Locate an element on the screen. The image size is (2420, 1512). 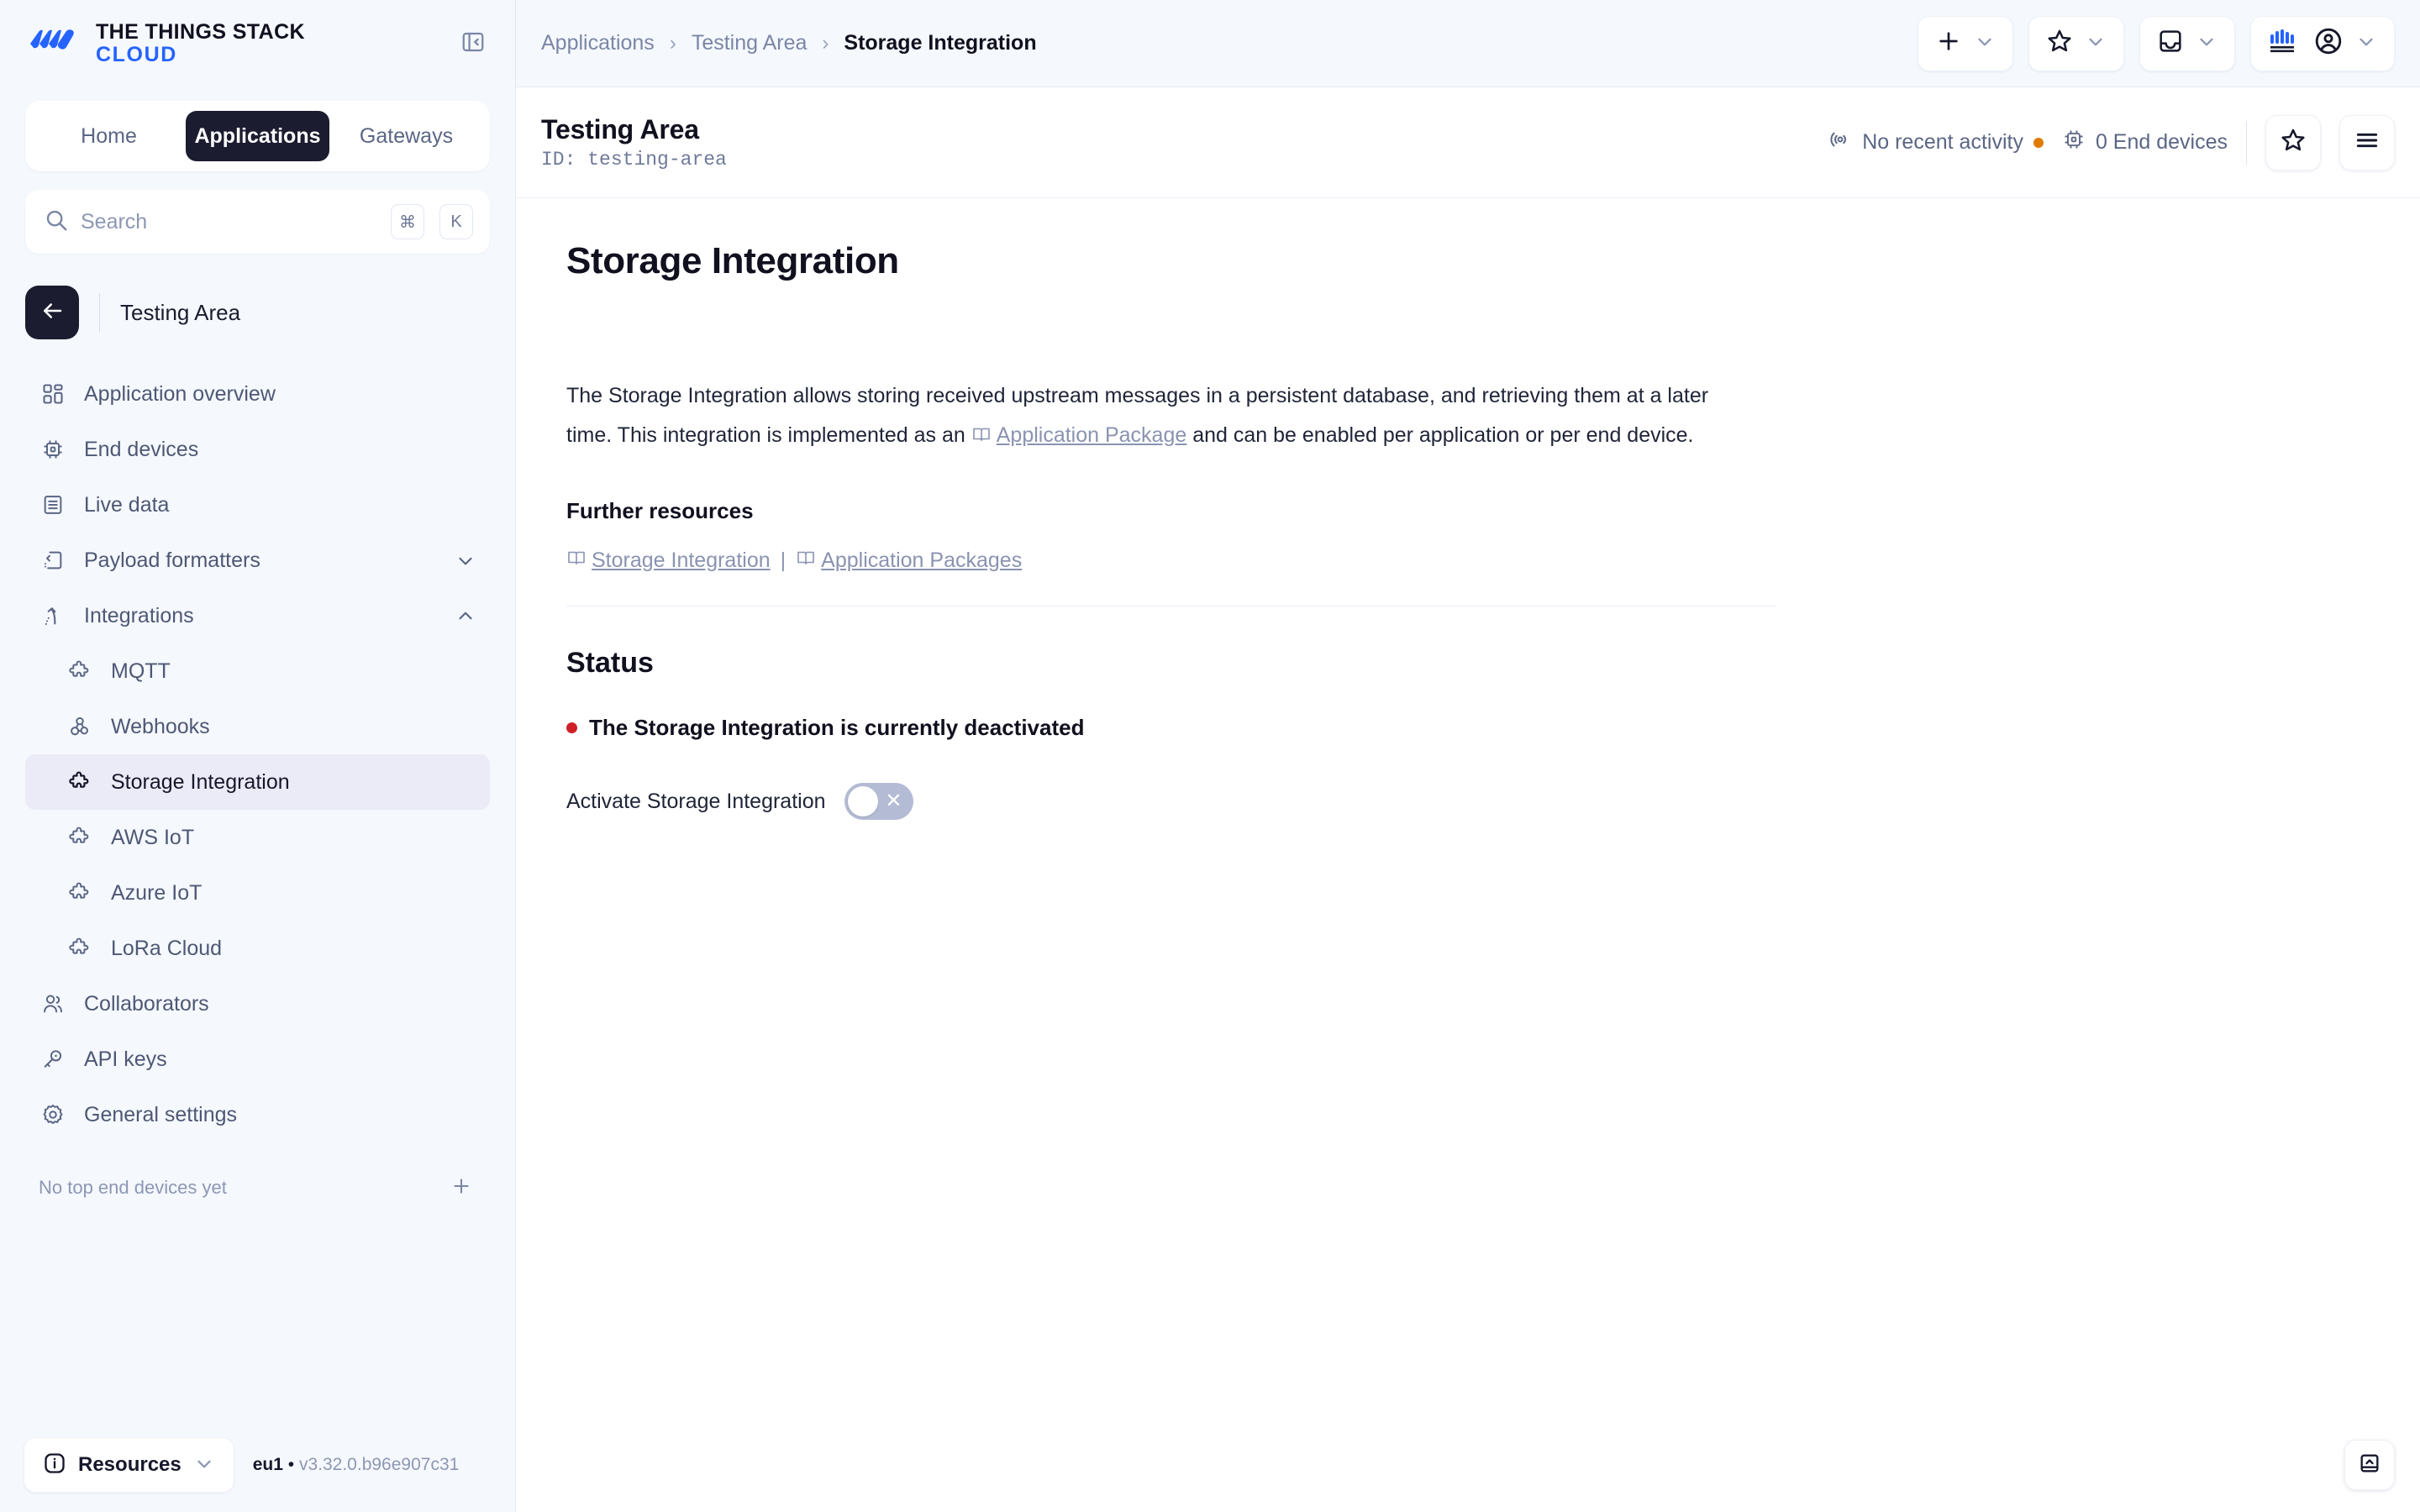
code-icon is located at coordinates (53, 560).